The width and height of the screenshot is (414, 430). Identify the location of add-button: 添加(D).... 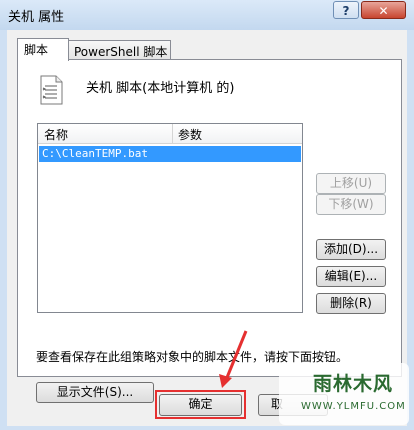
(351, 249).